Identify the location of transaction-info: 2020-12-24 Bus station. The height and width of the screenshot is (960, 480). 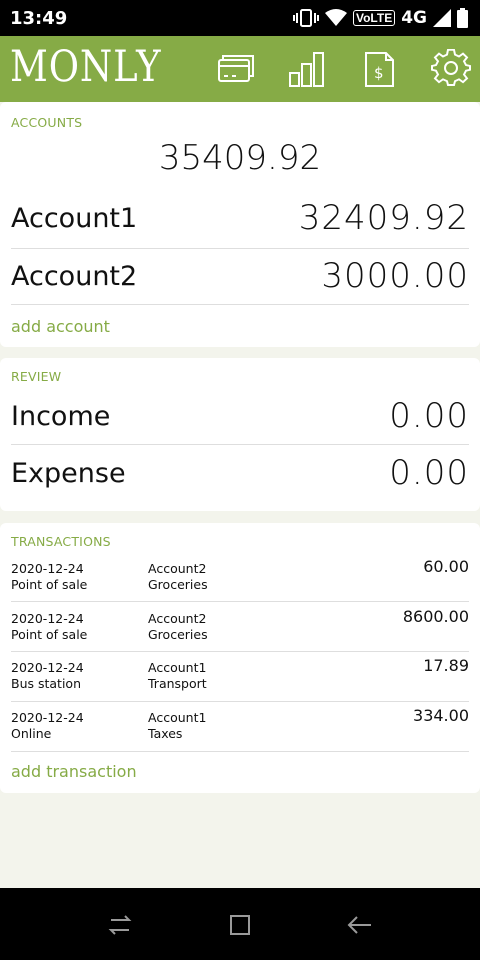
(47, 676).